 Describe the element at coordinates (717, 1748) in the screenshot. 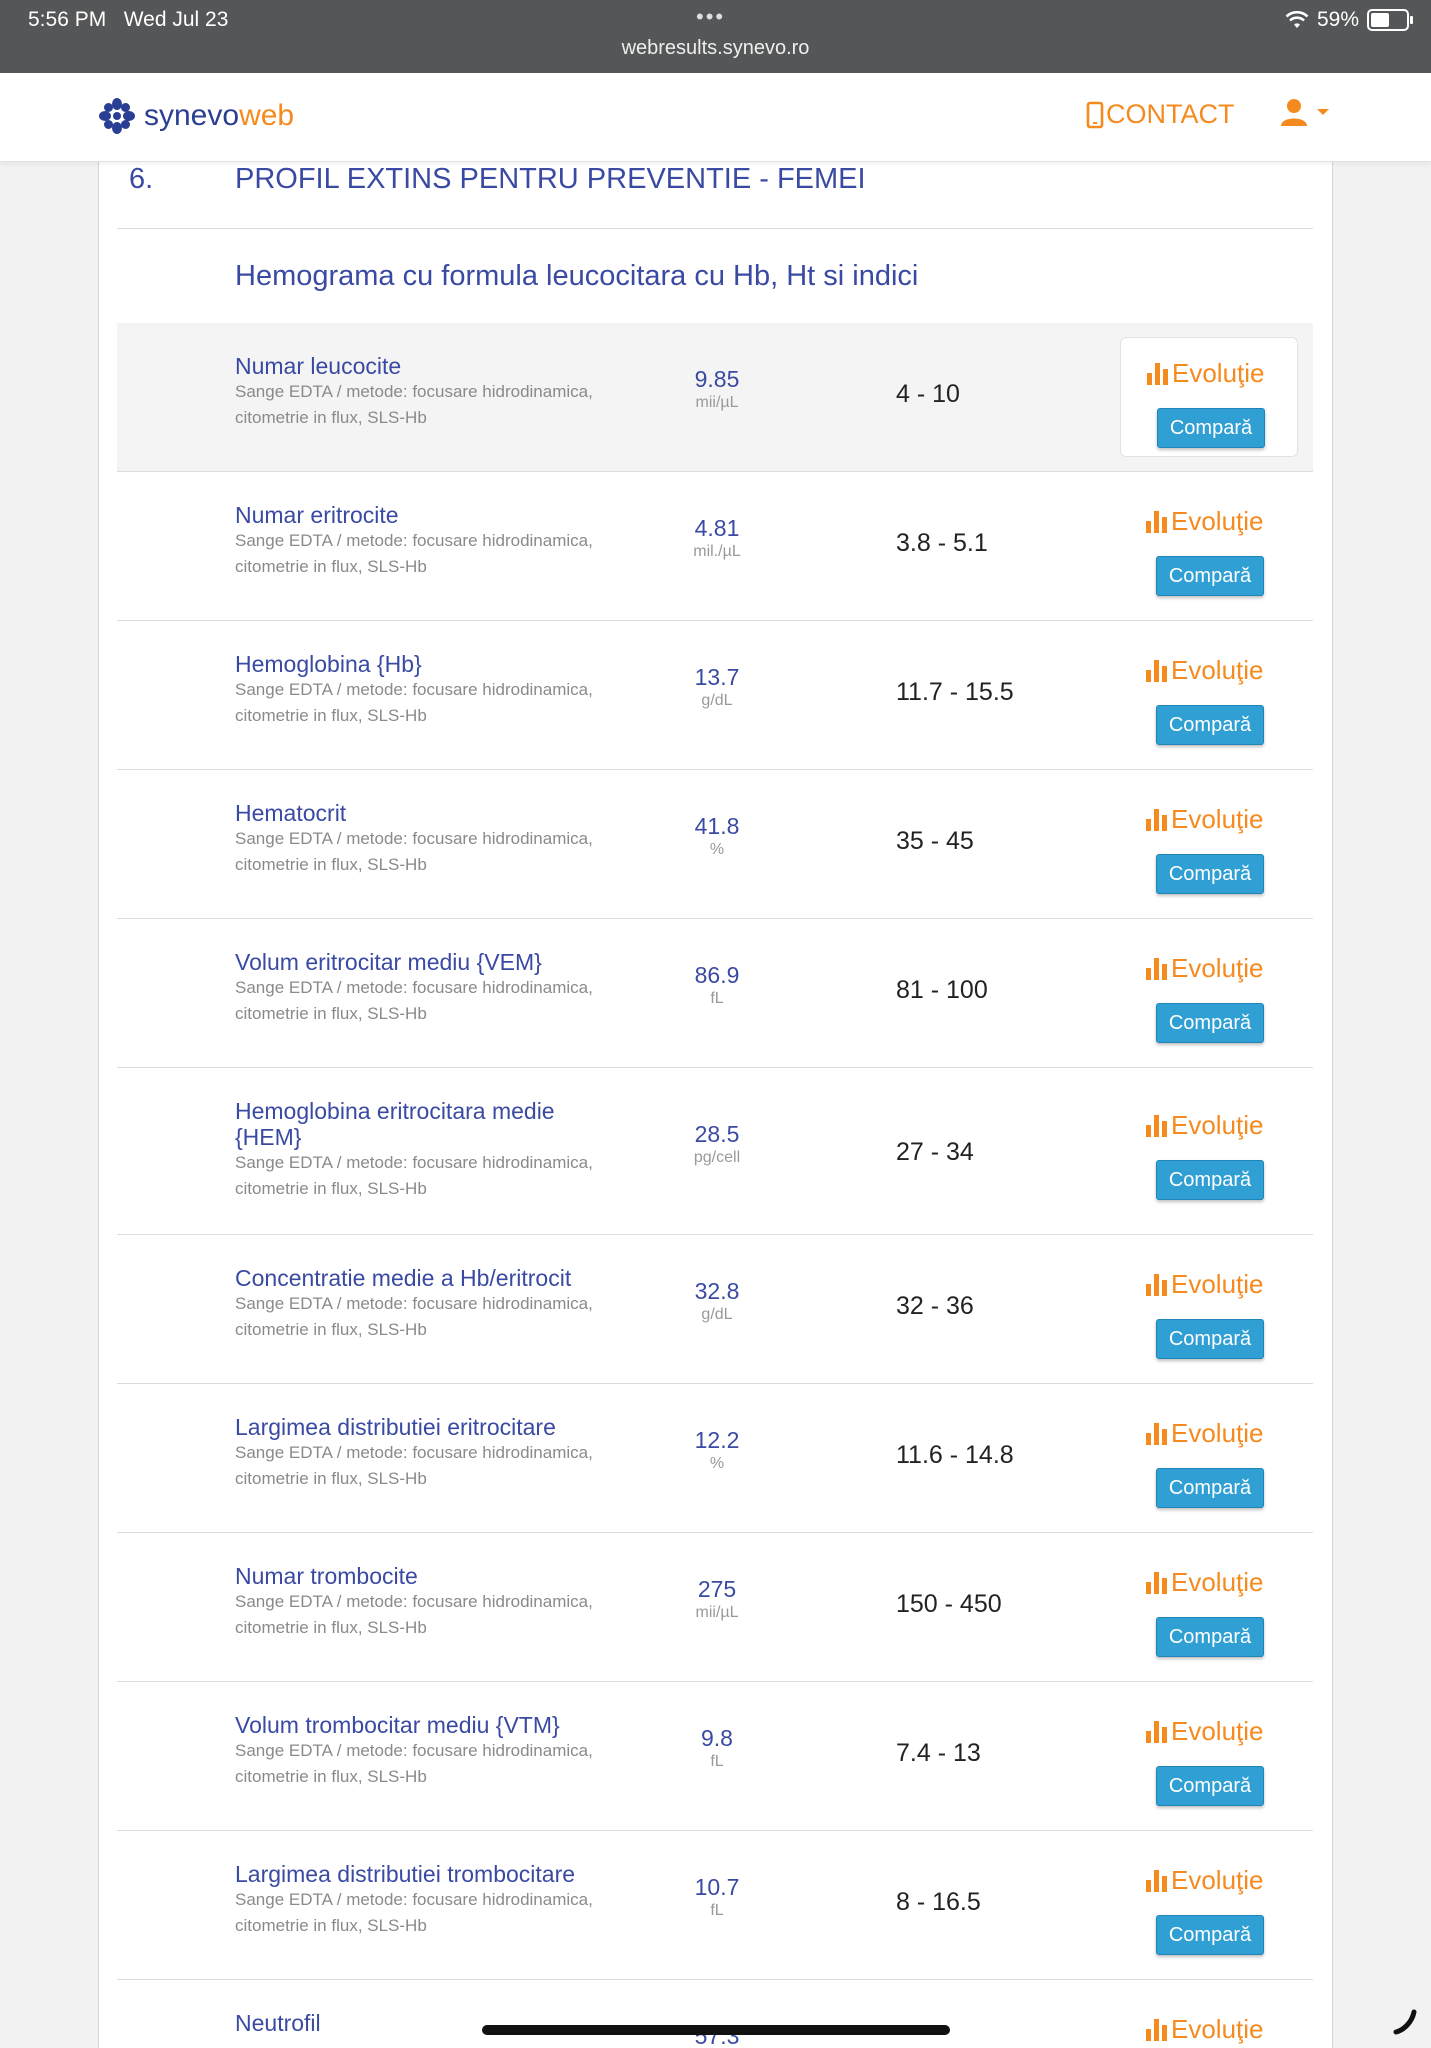

I see `result-value-block: 9.8 fL` at that location.